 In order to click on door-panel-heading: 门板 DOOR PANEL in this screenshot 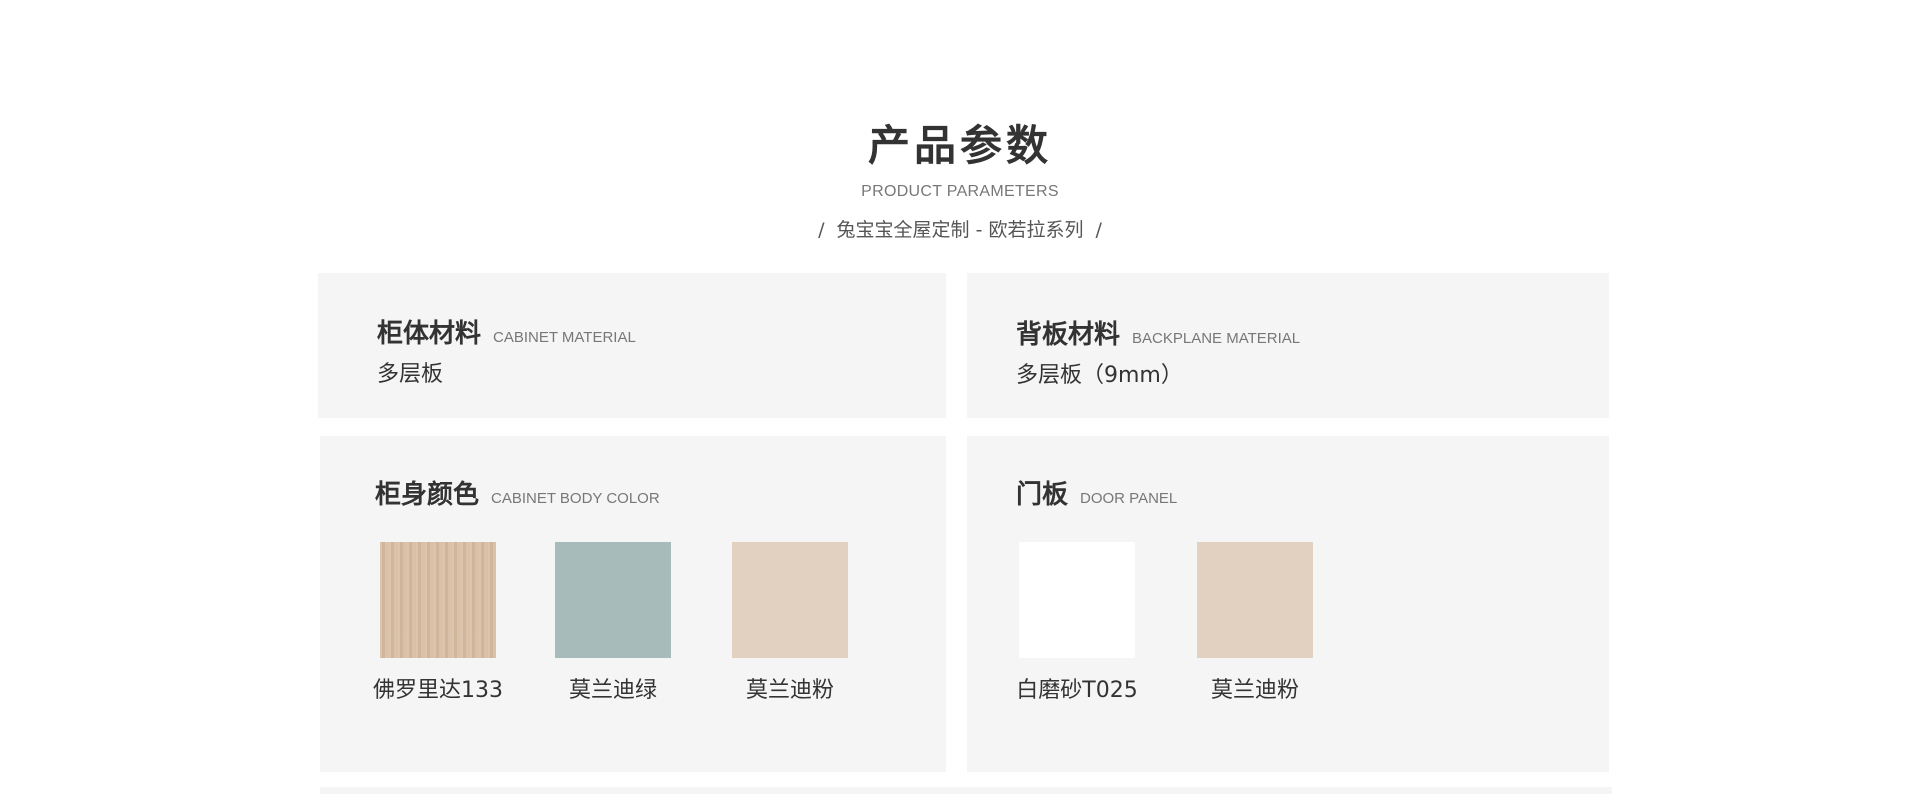, I will do `click(1096, 492)`.